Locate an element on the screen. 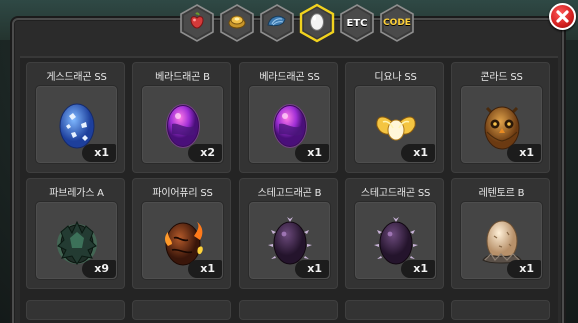 This screenshot has height=323, width=578. tab-etc: ETC is located at coordinates (357, 23).